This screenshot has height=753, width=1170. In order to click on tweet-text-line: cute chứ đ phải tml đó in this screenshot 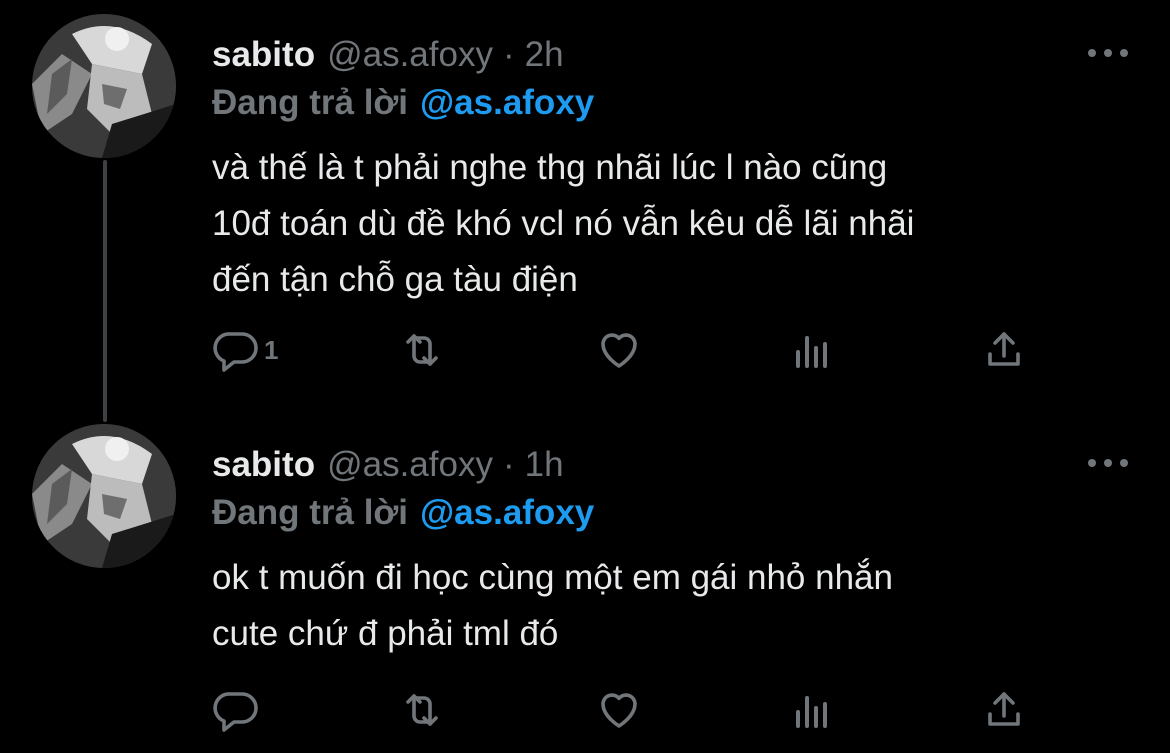, I will do `click(385, 633)`.